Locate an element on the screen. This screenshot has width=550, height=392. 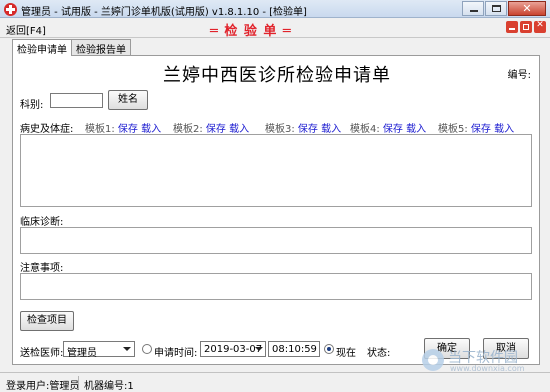
tab-lab-report: 检验报告单 is located at coordinates (101, 47).